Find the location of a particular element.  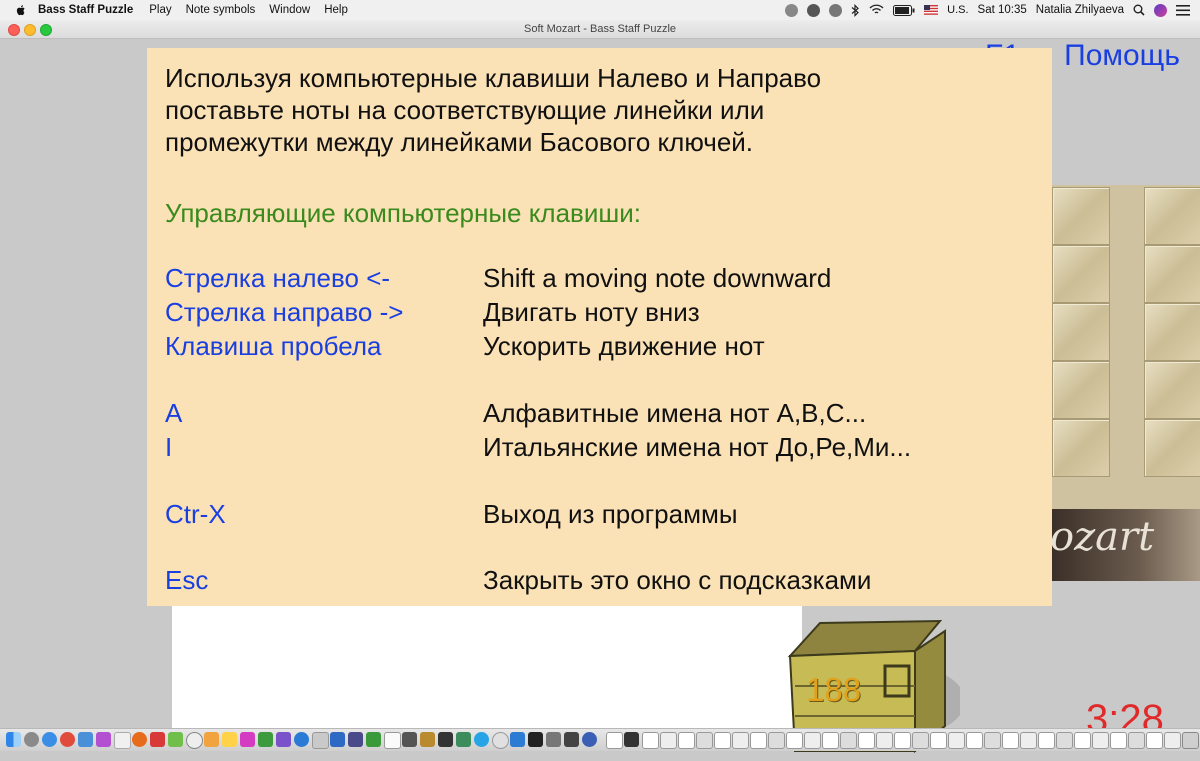

menu-help: Help is located at coordinates (336, 10).